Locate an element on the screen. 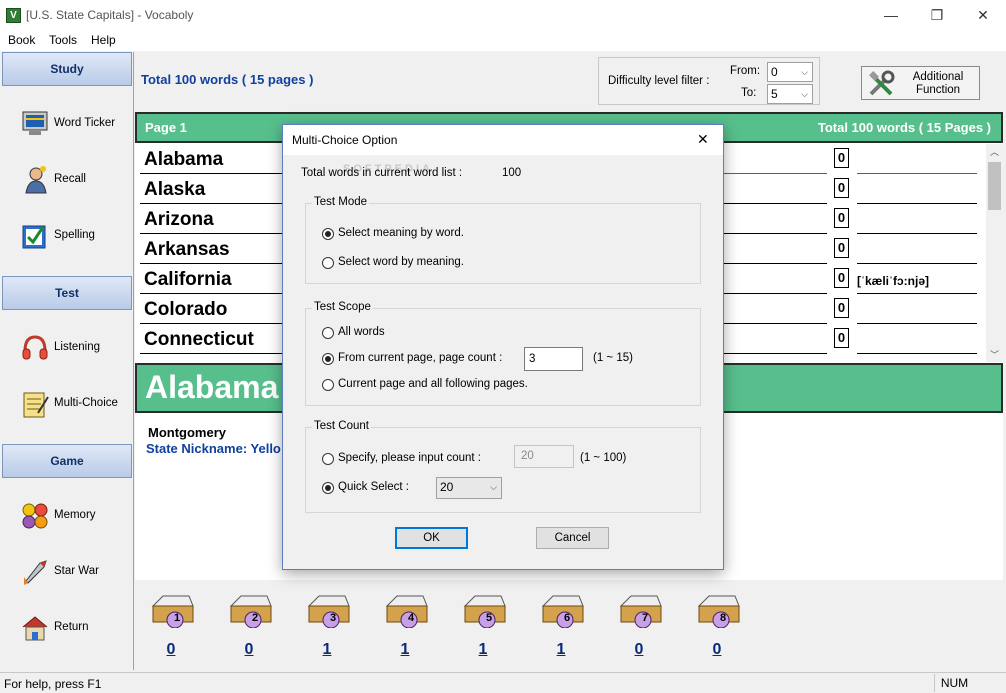 The height and width of the screenshot is (693, 1006). spelling-check-icon is located at coordinates (34, 237).